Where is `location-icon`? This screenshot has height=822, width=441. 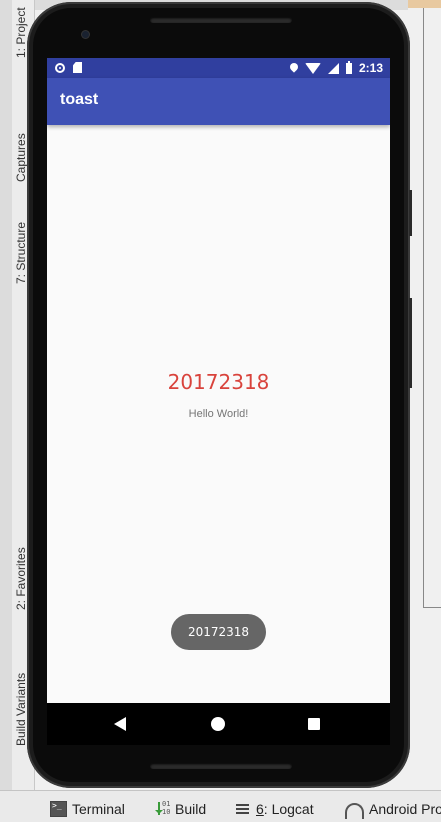 location-icon is located at coordinates (294, 67).